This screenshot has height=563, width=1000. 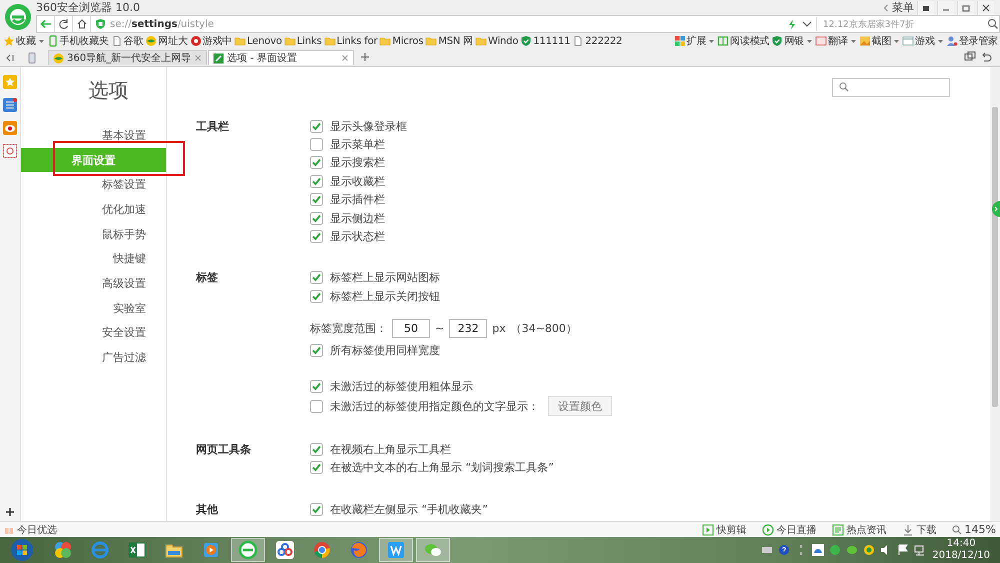 I want to click on browser-tab: 选项 - 界面设置, so click(x=281, y=57).